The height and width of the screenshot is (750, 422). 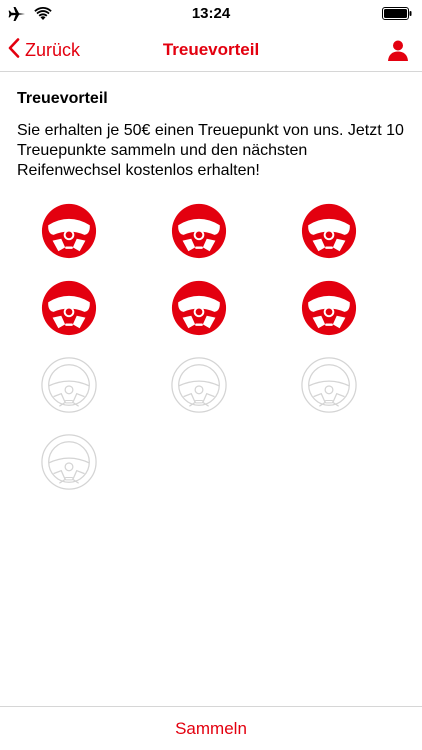 I want to click on profile-button, so click(x=398, y=50).